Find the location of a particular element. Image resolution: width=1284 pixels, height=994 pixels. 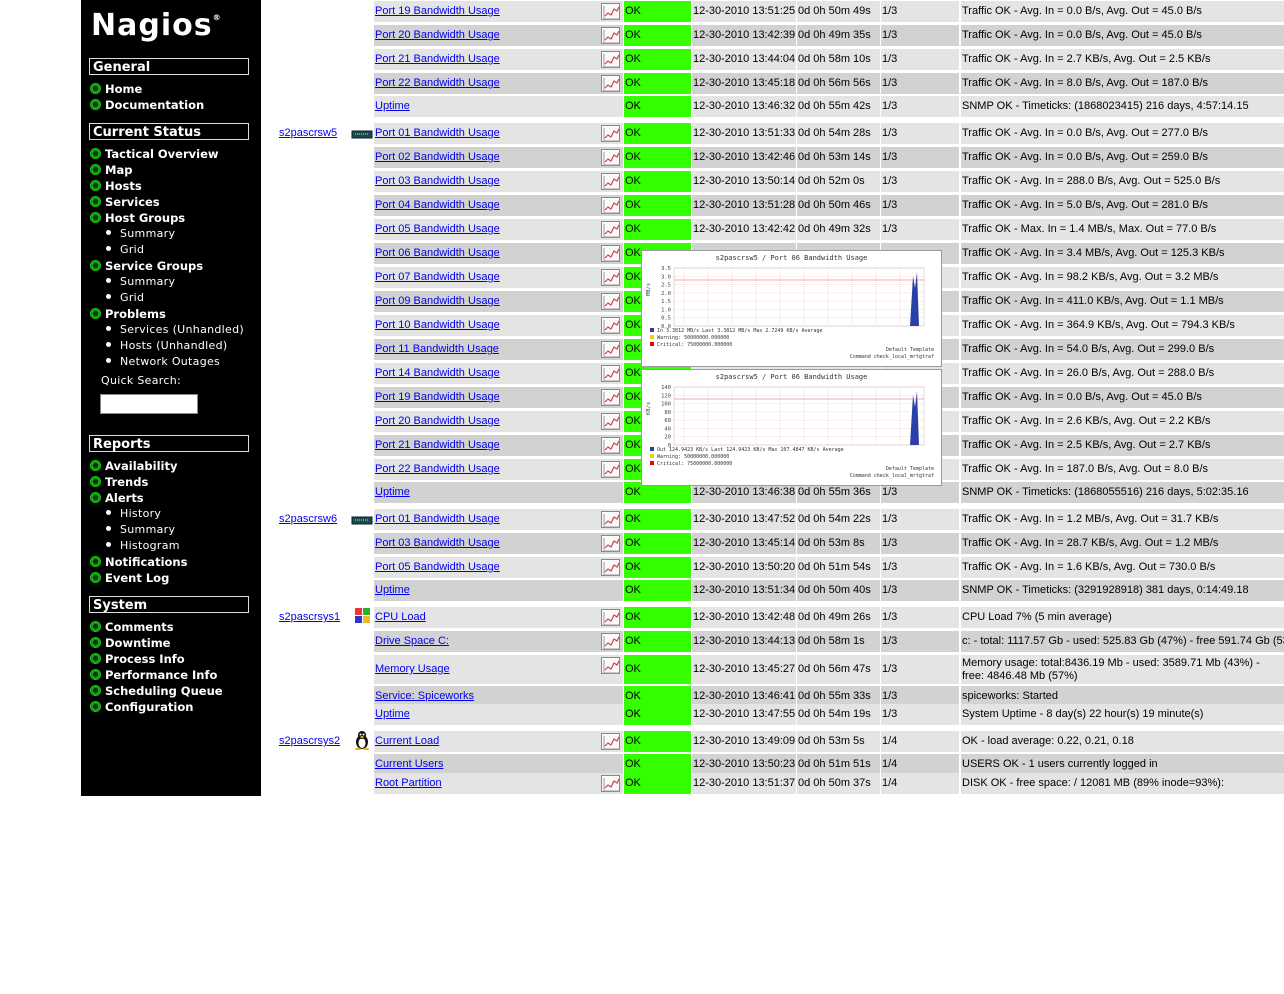

quick-search-input is located at coordinates (149, 404).